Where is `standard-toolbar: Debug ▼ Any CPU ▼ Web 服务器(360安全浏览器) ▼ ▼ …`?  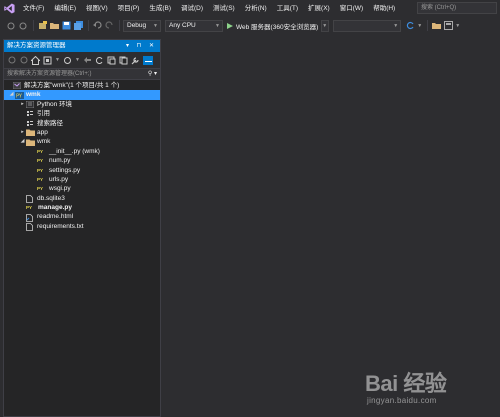 standard-toolbar: Debug ▼ Any CPU ▼ Web 服务器(360安全浏览器) ▼ ▼ … is located at coordinates (250, 25).